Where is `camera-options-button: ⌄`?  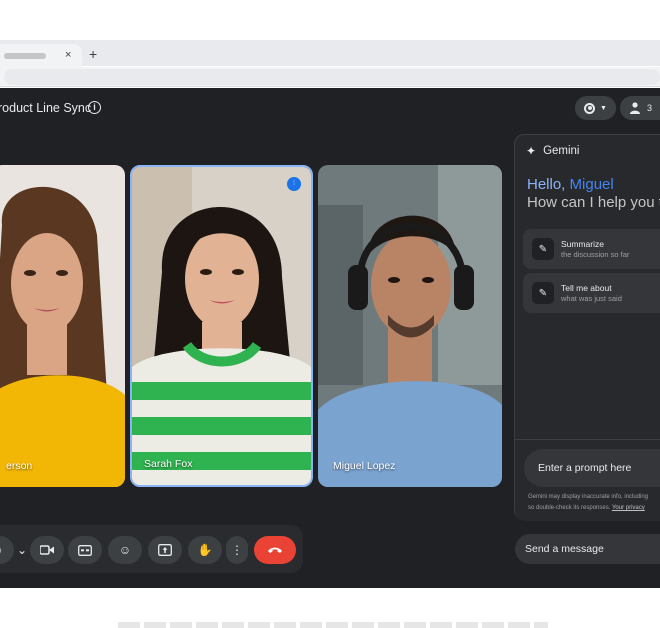 camera-options-button: ⌄ is located at coordinates (22, 550).